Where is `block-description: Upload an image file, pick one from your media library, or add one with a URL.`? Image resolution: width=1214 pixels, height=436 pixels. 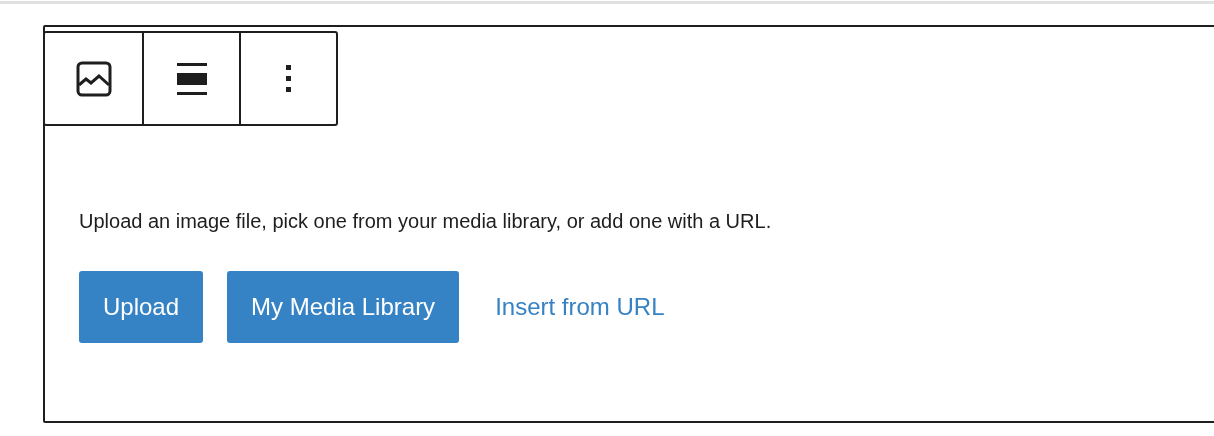
block-description: Upload an image file, pick one from your media library, or add one with a URL. is located at coordinates (426, 221).